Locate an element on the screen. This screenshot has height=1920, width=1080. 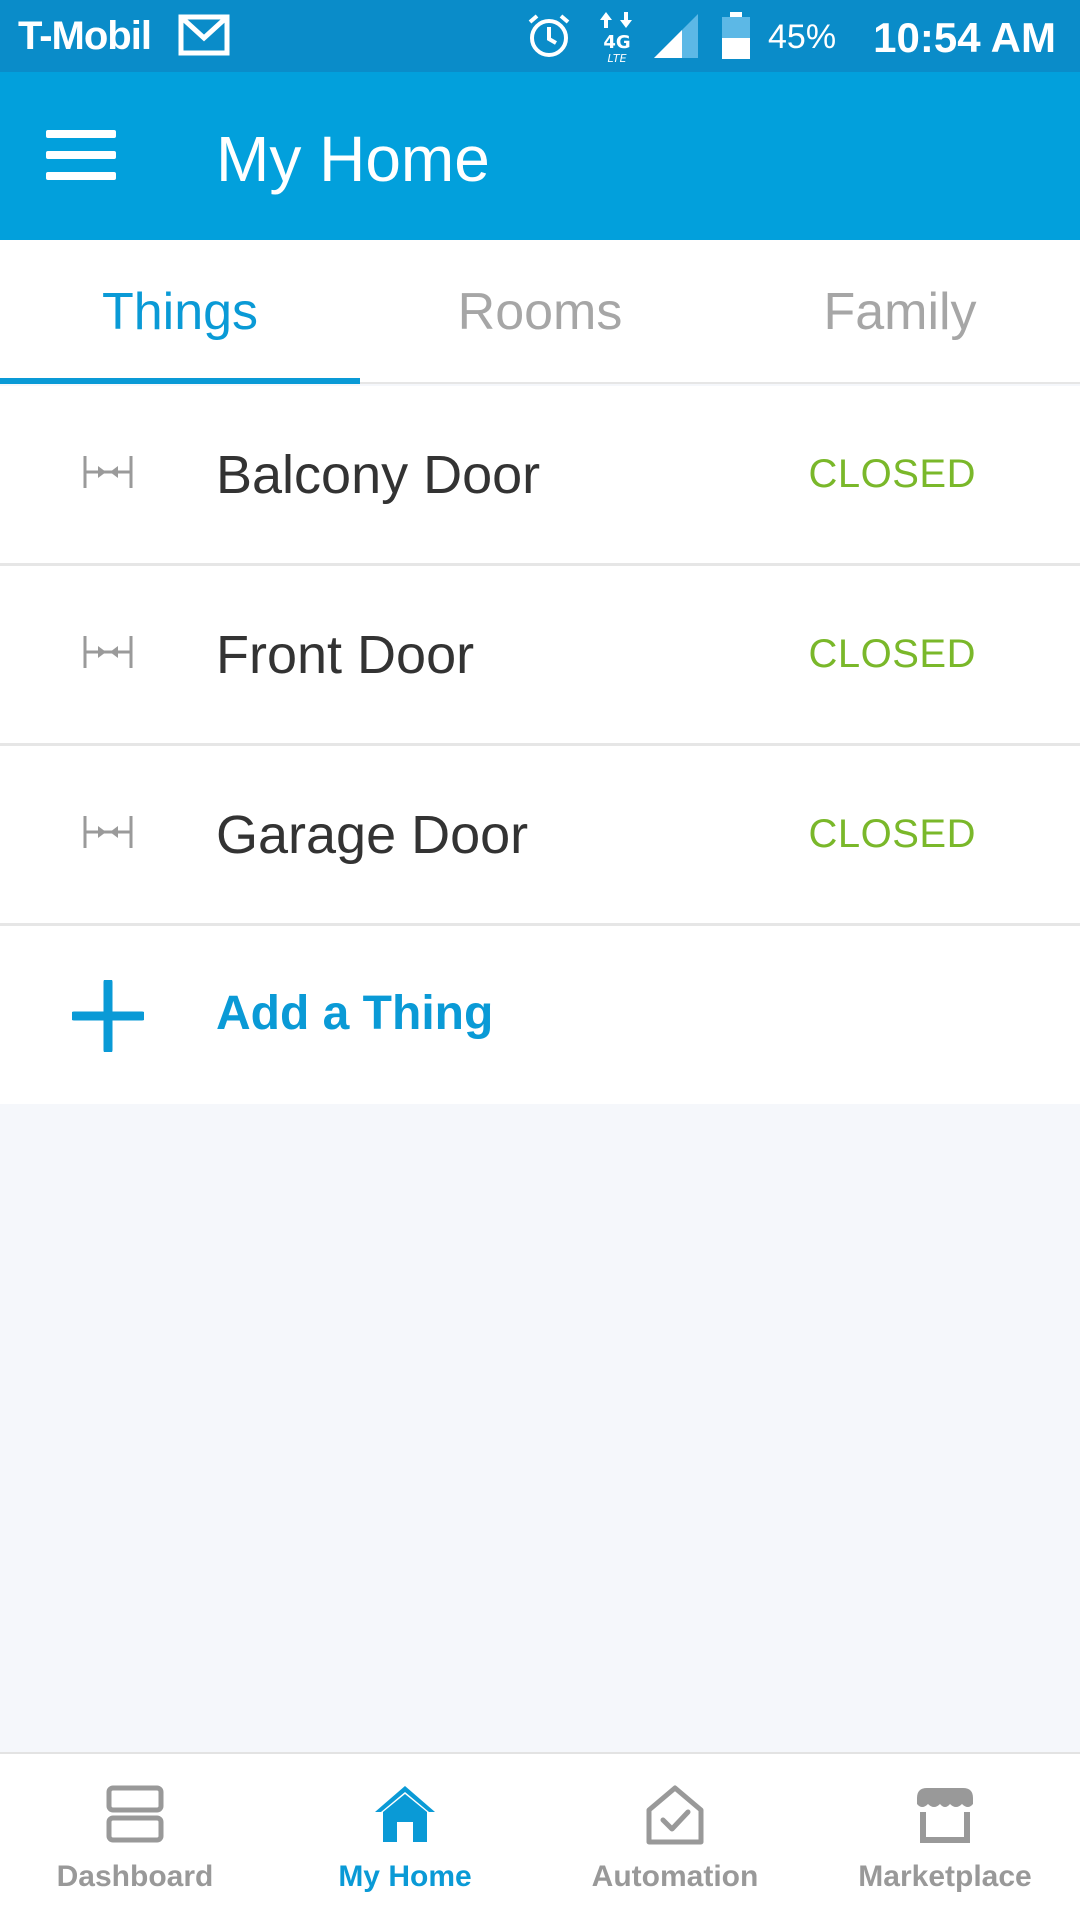
list-item-front-door: Front Door CLOSED is located at coordinates (540, 656).